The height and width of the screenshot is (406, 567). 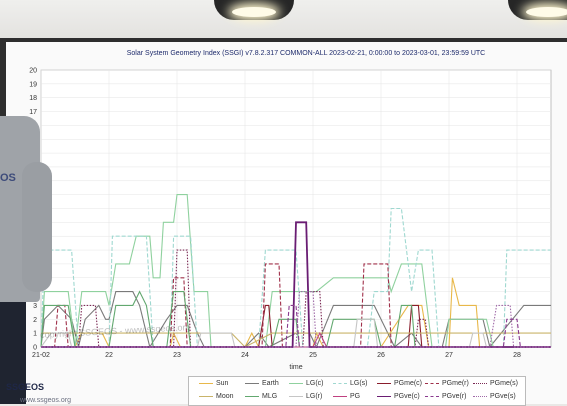 I want to click on legend-item: PGme(s), so click(x=495, y=385).